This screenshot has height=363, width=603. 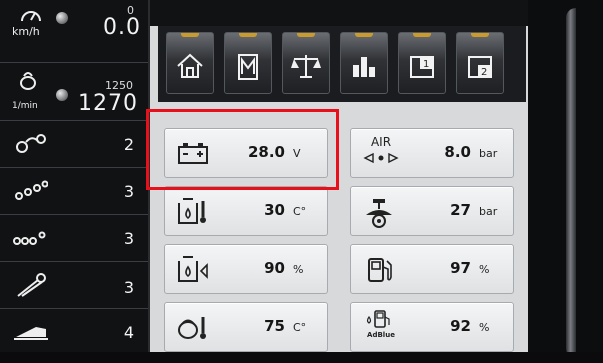 What do you see at coordinates (128, 144) in the screenshot?
I see `circuit-1-value: 2` at bounding box center [128, 144].